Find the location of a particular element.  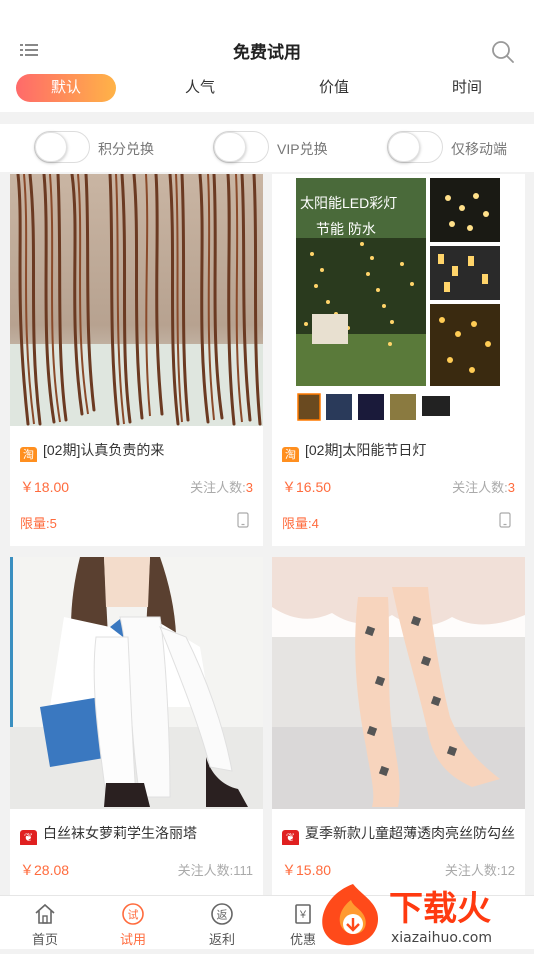

nav-label: 返利 is located at coordinates (221, 939).